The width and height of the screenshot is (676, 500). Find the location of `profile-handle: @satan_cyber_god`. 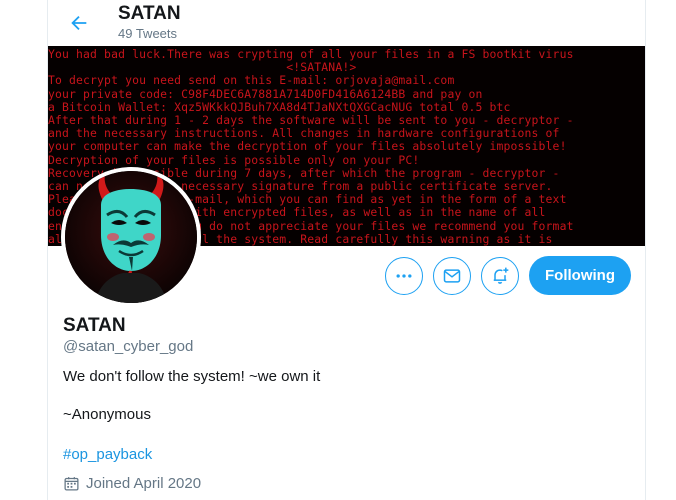

profile-handle: @satan_cyber_god is located at coordinates (128, 346).